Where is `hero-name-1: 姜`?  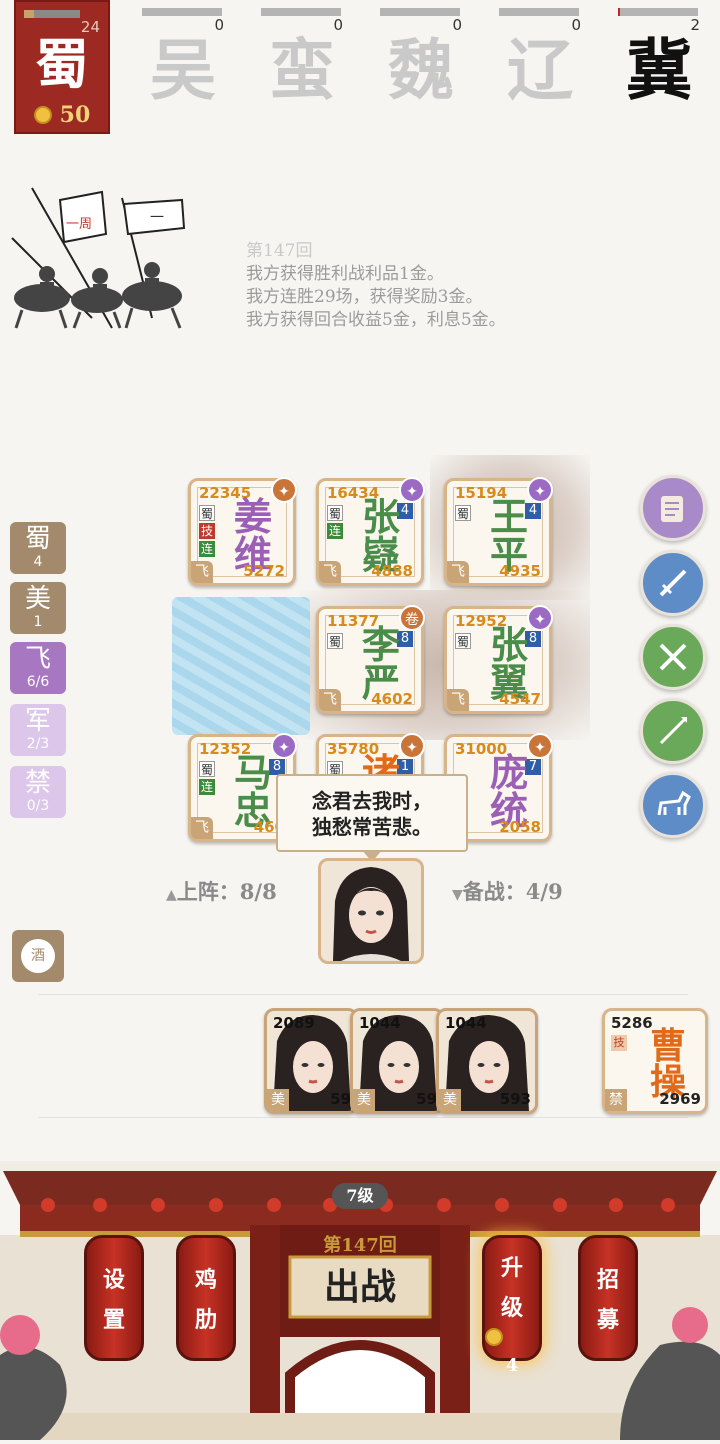
hero-name-1: 姜 is located at coordinates (252, 516).